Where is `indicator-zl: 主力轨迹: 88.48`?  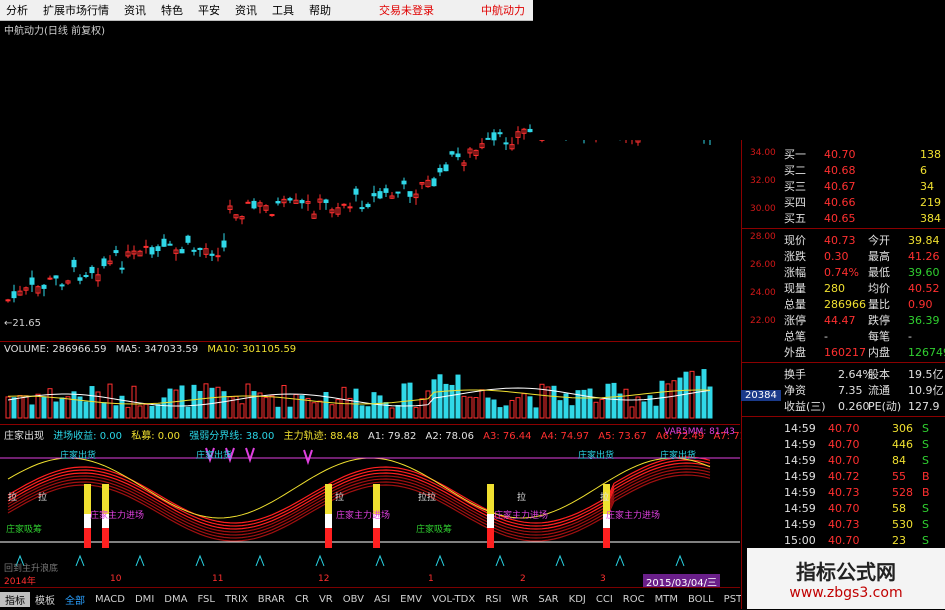
indicator-zl: 主力轨迹: 88.48 is located at coordinates (321, 436).